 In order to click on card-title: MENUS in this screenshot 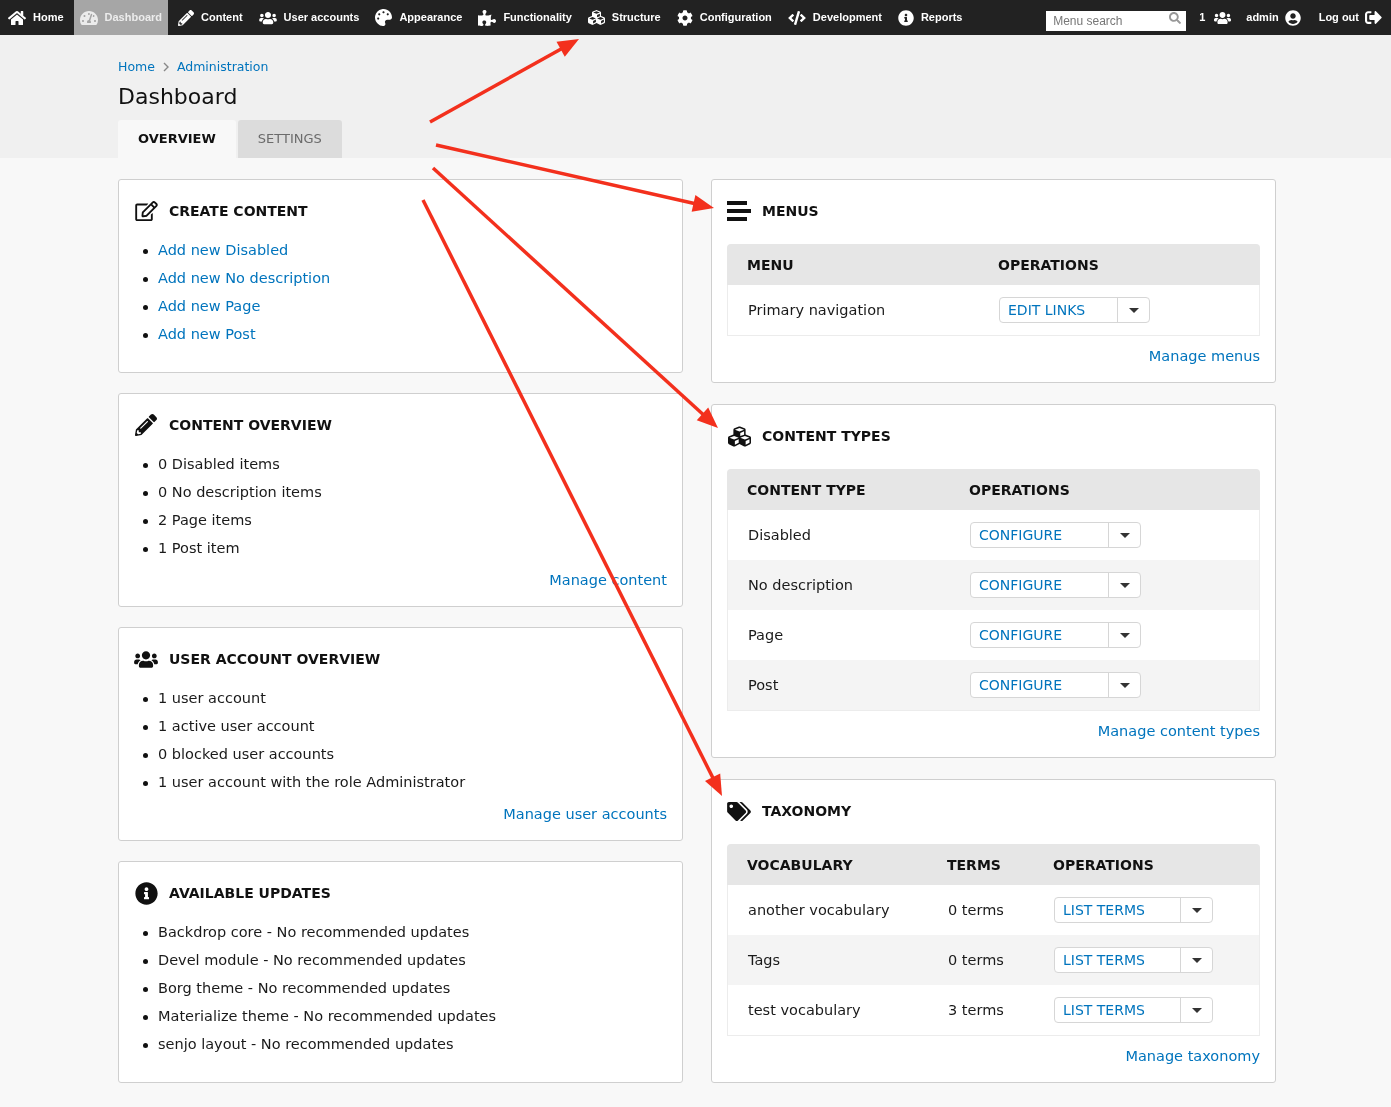, I will do `click(790, 211)`.